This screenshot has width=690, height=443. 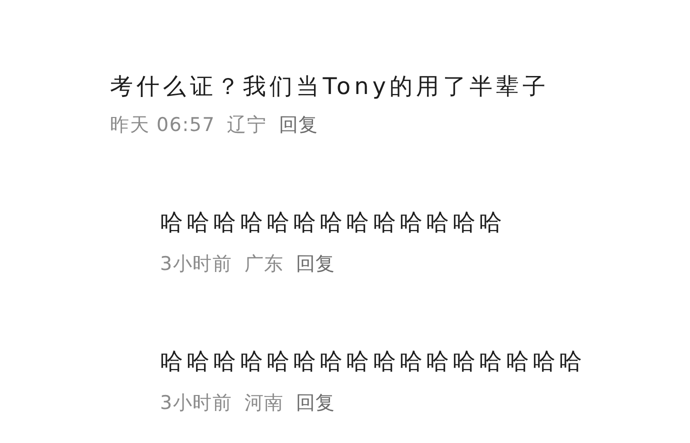 What do you see at coordinates (247, 125) in the screenshot?
I see `comment-location: 辽宁` at bounding box center [247, 125].